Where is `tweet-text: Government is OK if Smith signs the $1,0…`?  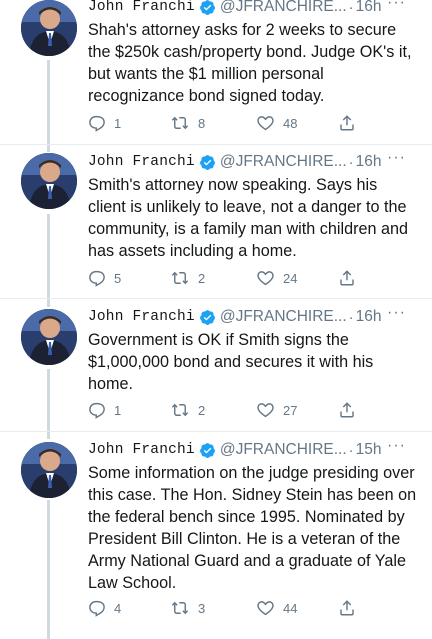 tweet-text: Government is OK if Smith signs the $1,0… is located at coordinates (231, 362).